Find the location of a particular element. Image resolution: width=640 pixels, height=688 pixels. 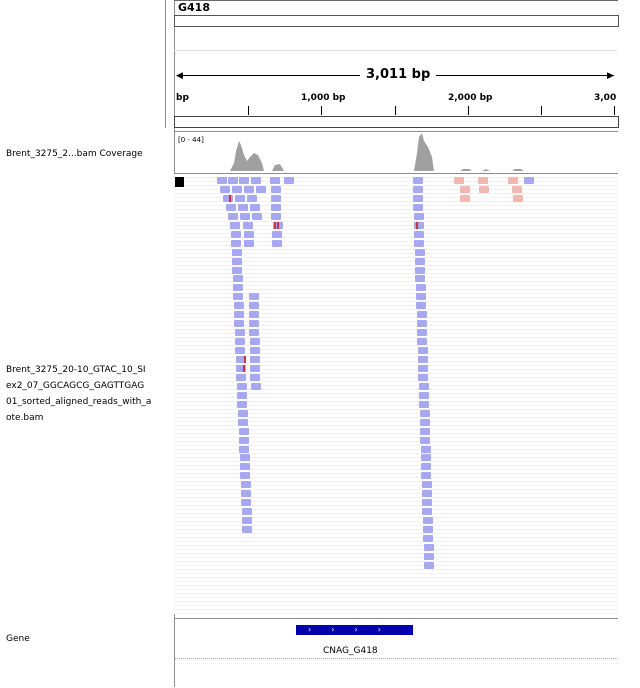

gene-feature: ›››› is located at coordinates (354, 630).